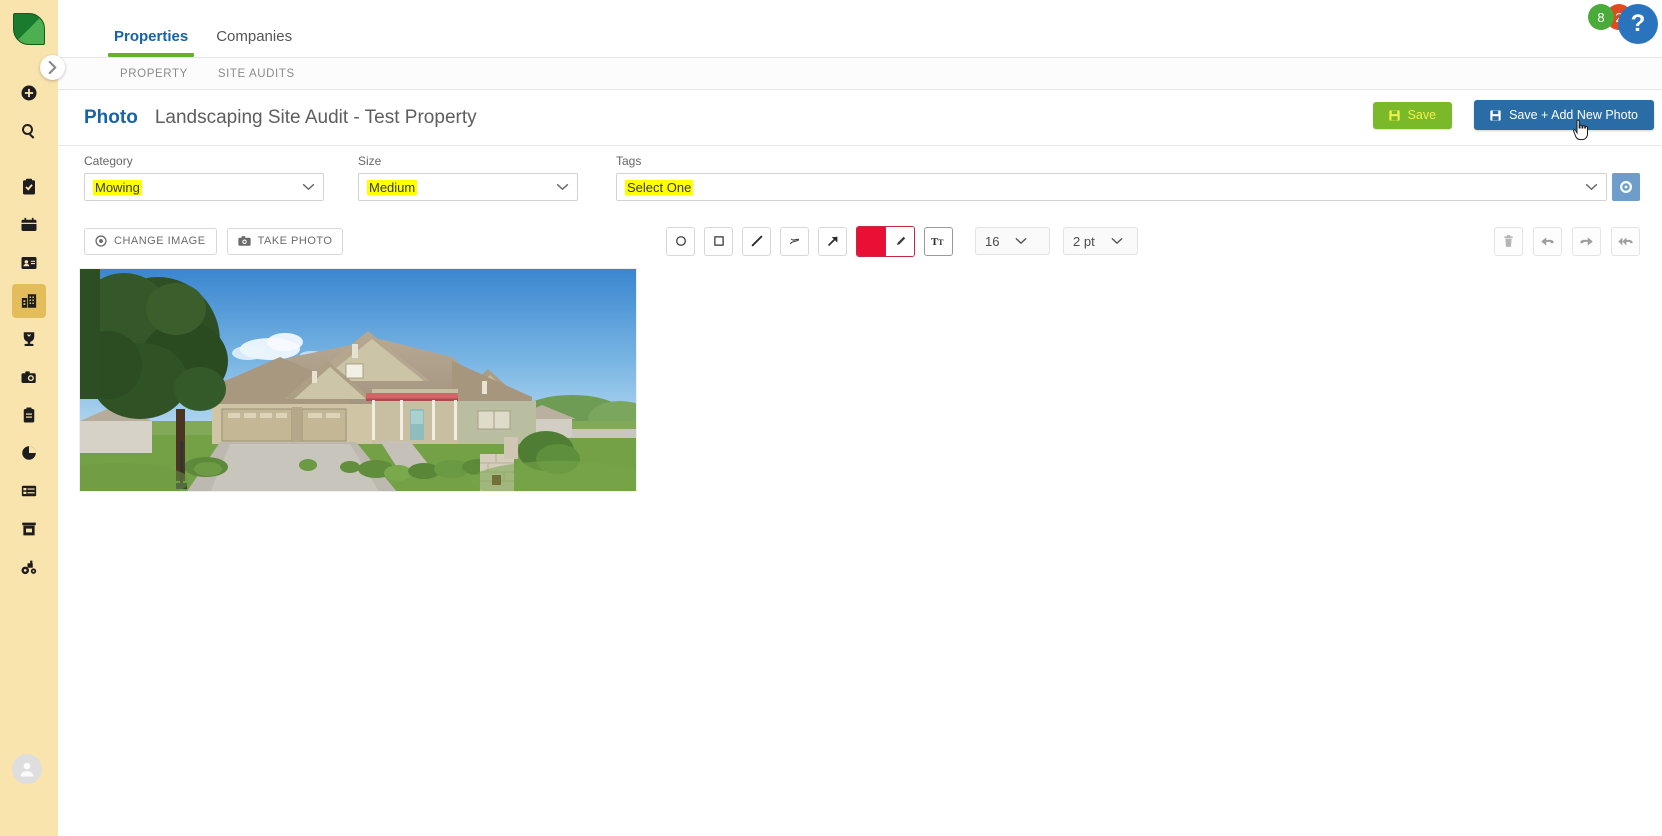 Image resolution: width=1662 pixels, height=836 pixels. What do you see at coordinates (1625, 241) in the screenshot?
I see `reset-all-tool-button` at bounding box center [1625, 241].